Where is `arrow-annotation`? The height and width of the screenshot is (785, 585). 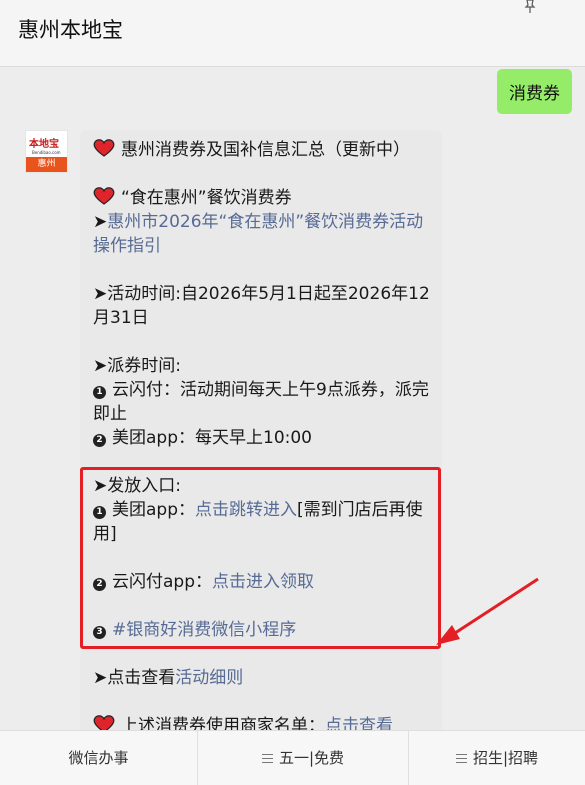 arrow-annotation is located at coordinates (487, 611).